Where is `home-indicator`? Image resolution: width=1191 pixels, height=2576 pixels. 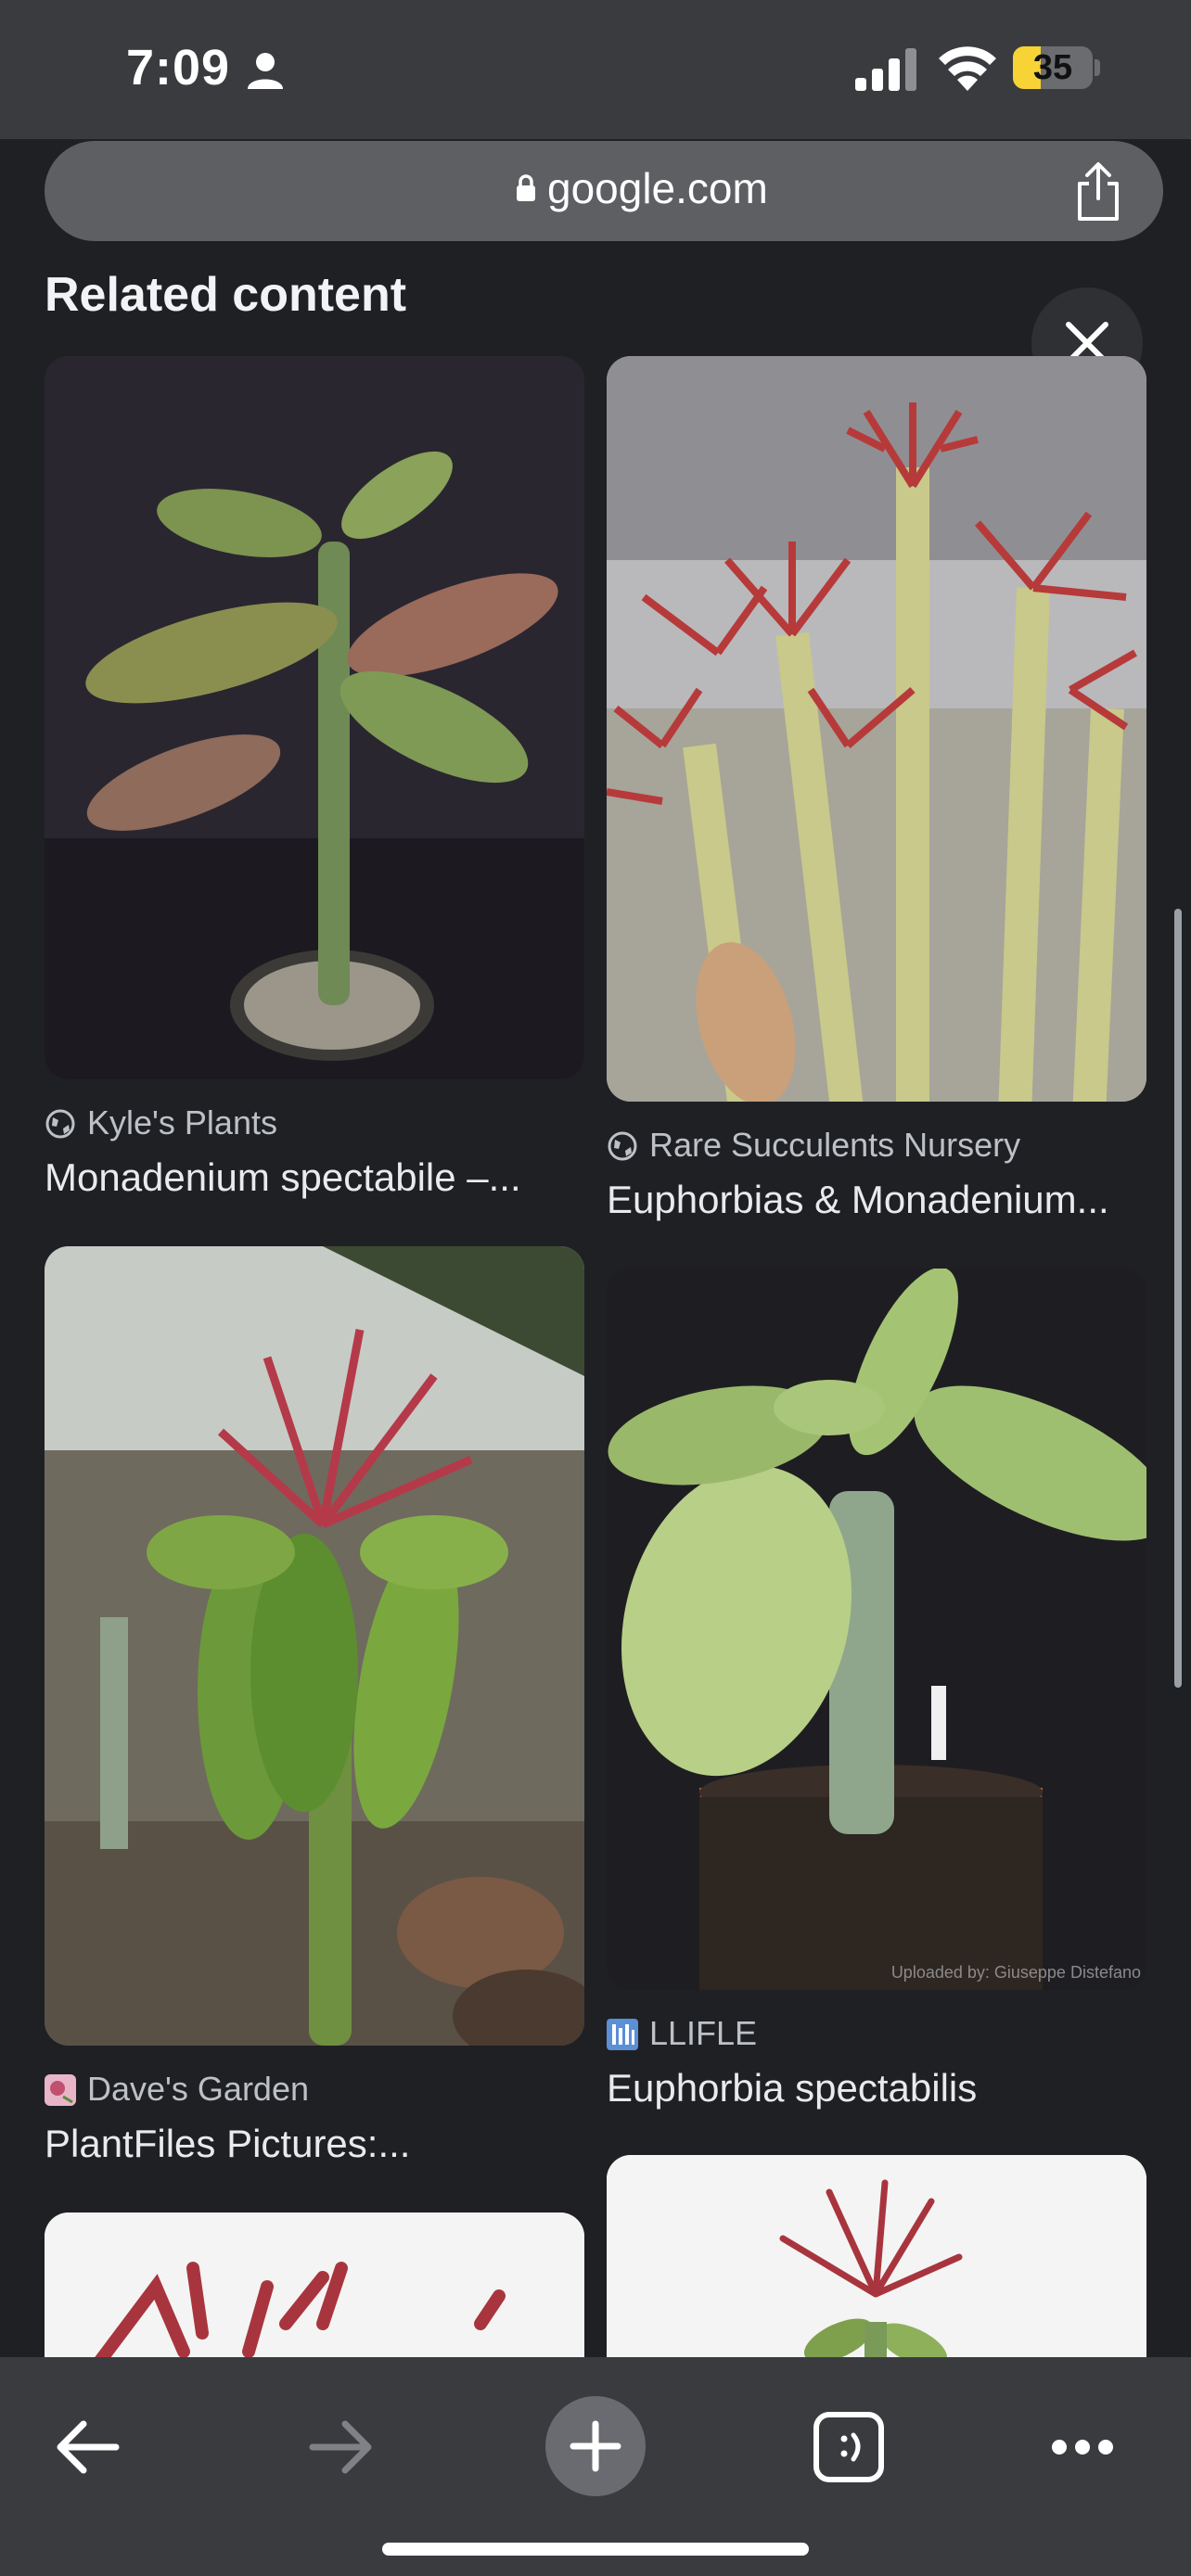
home-indicator is located at coordinates (595, 2549).